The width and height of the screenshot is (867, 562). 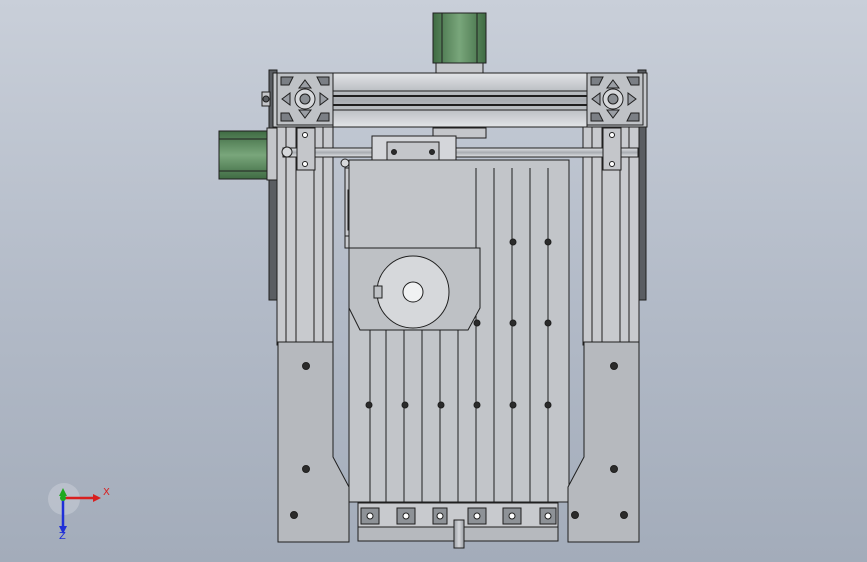 What do you see at coordinates (106, 492) in the screenshot?
I see `triad-x-label: X` at bounding box center [106, 492].